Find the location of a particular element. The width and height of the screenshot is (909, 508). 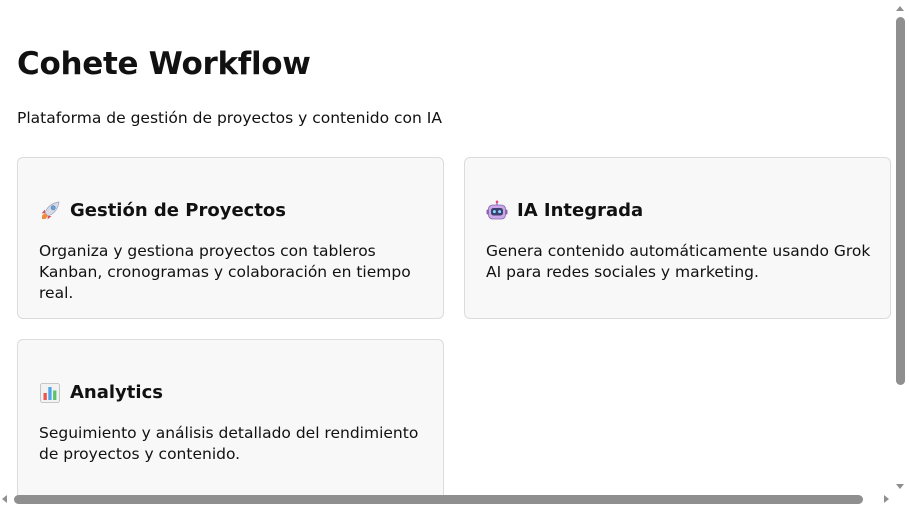

feature-title-ai: IA Integrada is located at coordinates (564, 211).